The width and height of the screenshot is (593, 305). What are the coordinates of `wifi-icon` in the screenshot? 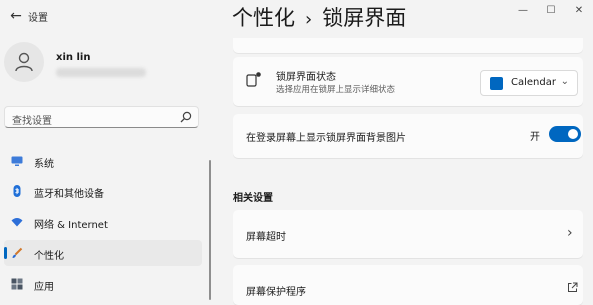 It's located at (17, 222).